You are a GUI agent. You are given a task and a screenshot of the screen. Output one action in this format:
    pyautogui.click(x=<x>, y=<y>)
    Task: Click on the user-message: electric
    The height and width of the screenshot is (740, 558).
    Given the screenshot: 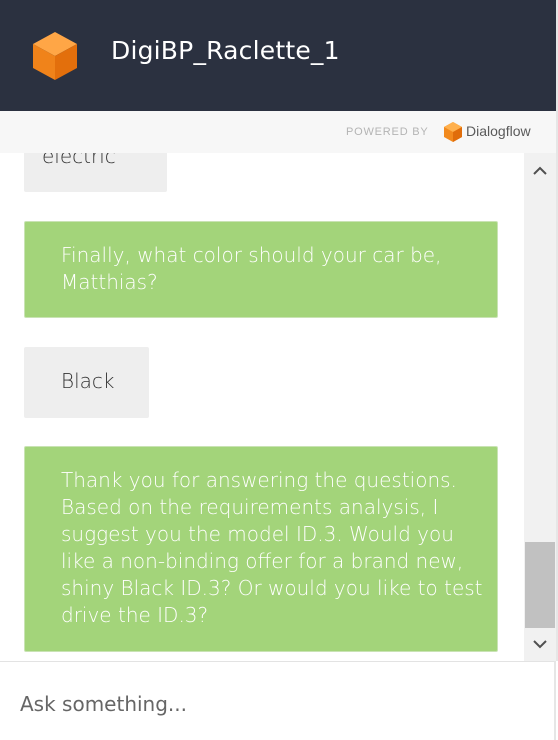 What is the action you would take?
    pyautogui.click(x=95, y=172)
    